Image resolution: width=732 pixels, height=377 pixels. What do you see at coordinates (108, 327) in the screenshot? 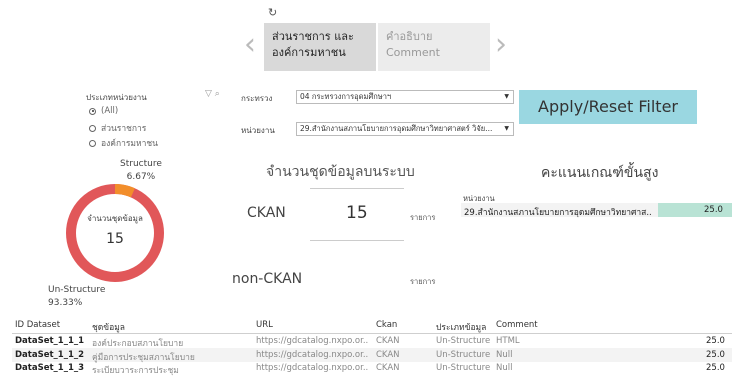
I see `column-header-dataset: ชุดข้อมูล` at bounding box center [108, 327].